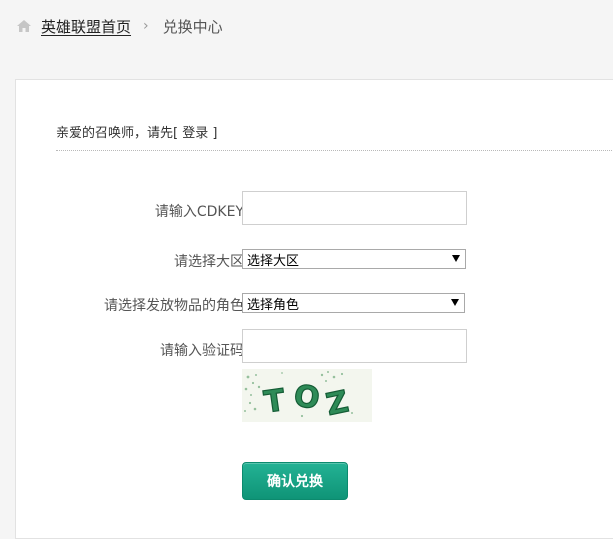 Image resolution: width=613 pixels, height=539 pixels. I want to click on captcha-image: T O Z, so click(307, 396).